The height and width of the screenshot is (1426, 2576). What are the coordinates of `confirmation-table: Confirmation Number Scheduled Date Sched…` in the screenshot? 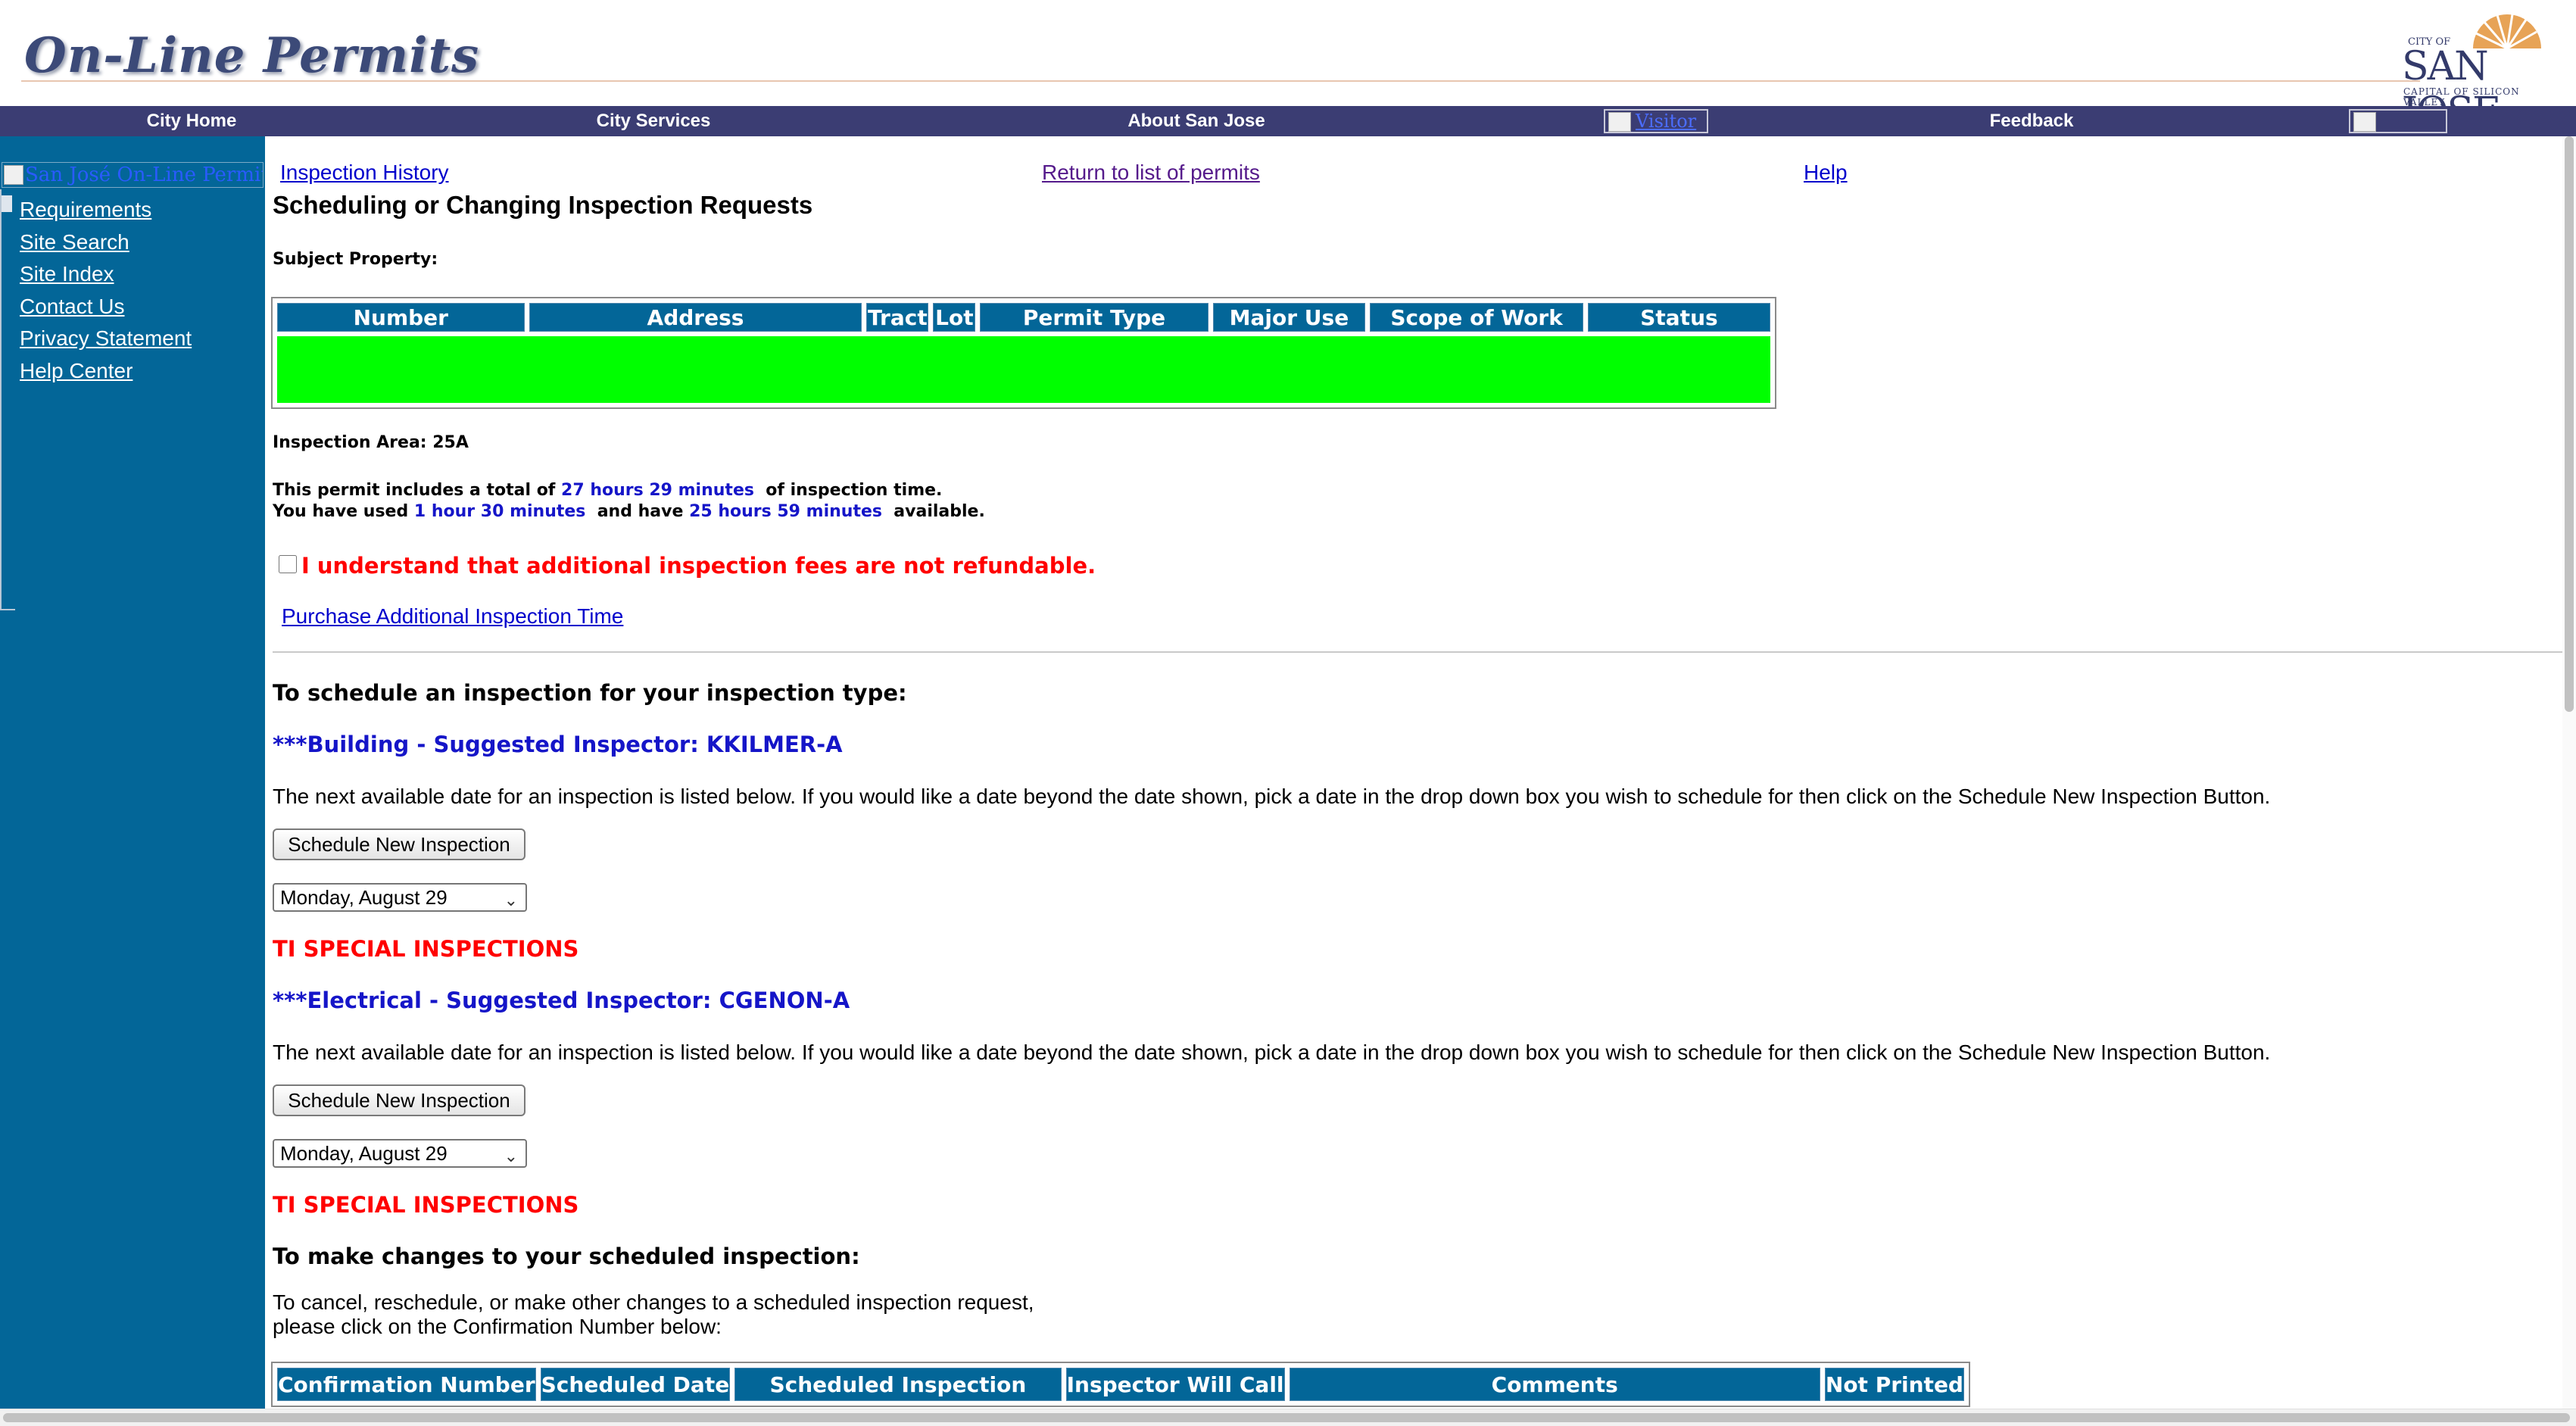 It's located at (1120, 1384).